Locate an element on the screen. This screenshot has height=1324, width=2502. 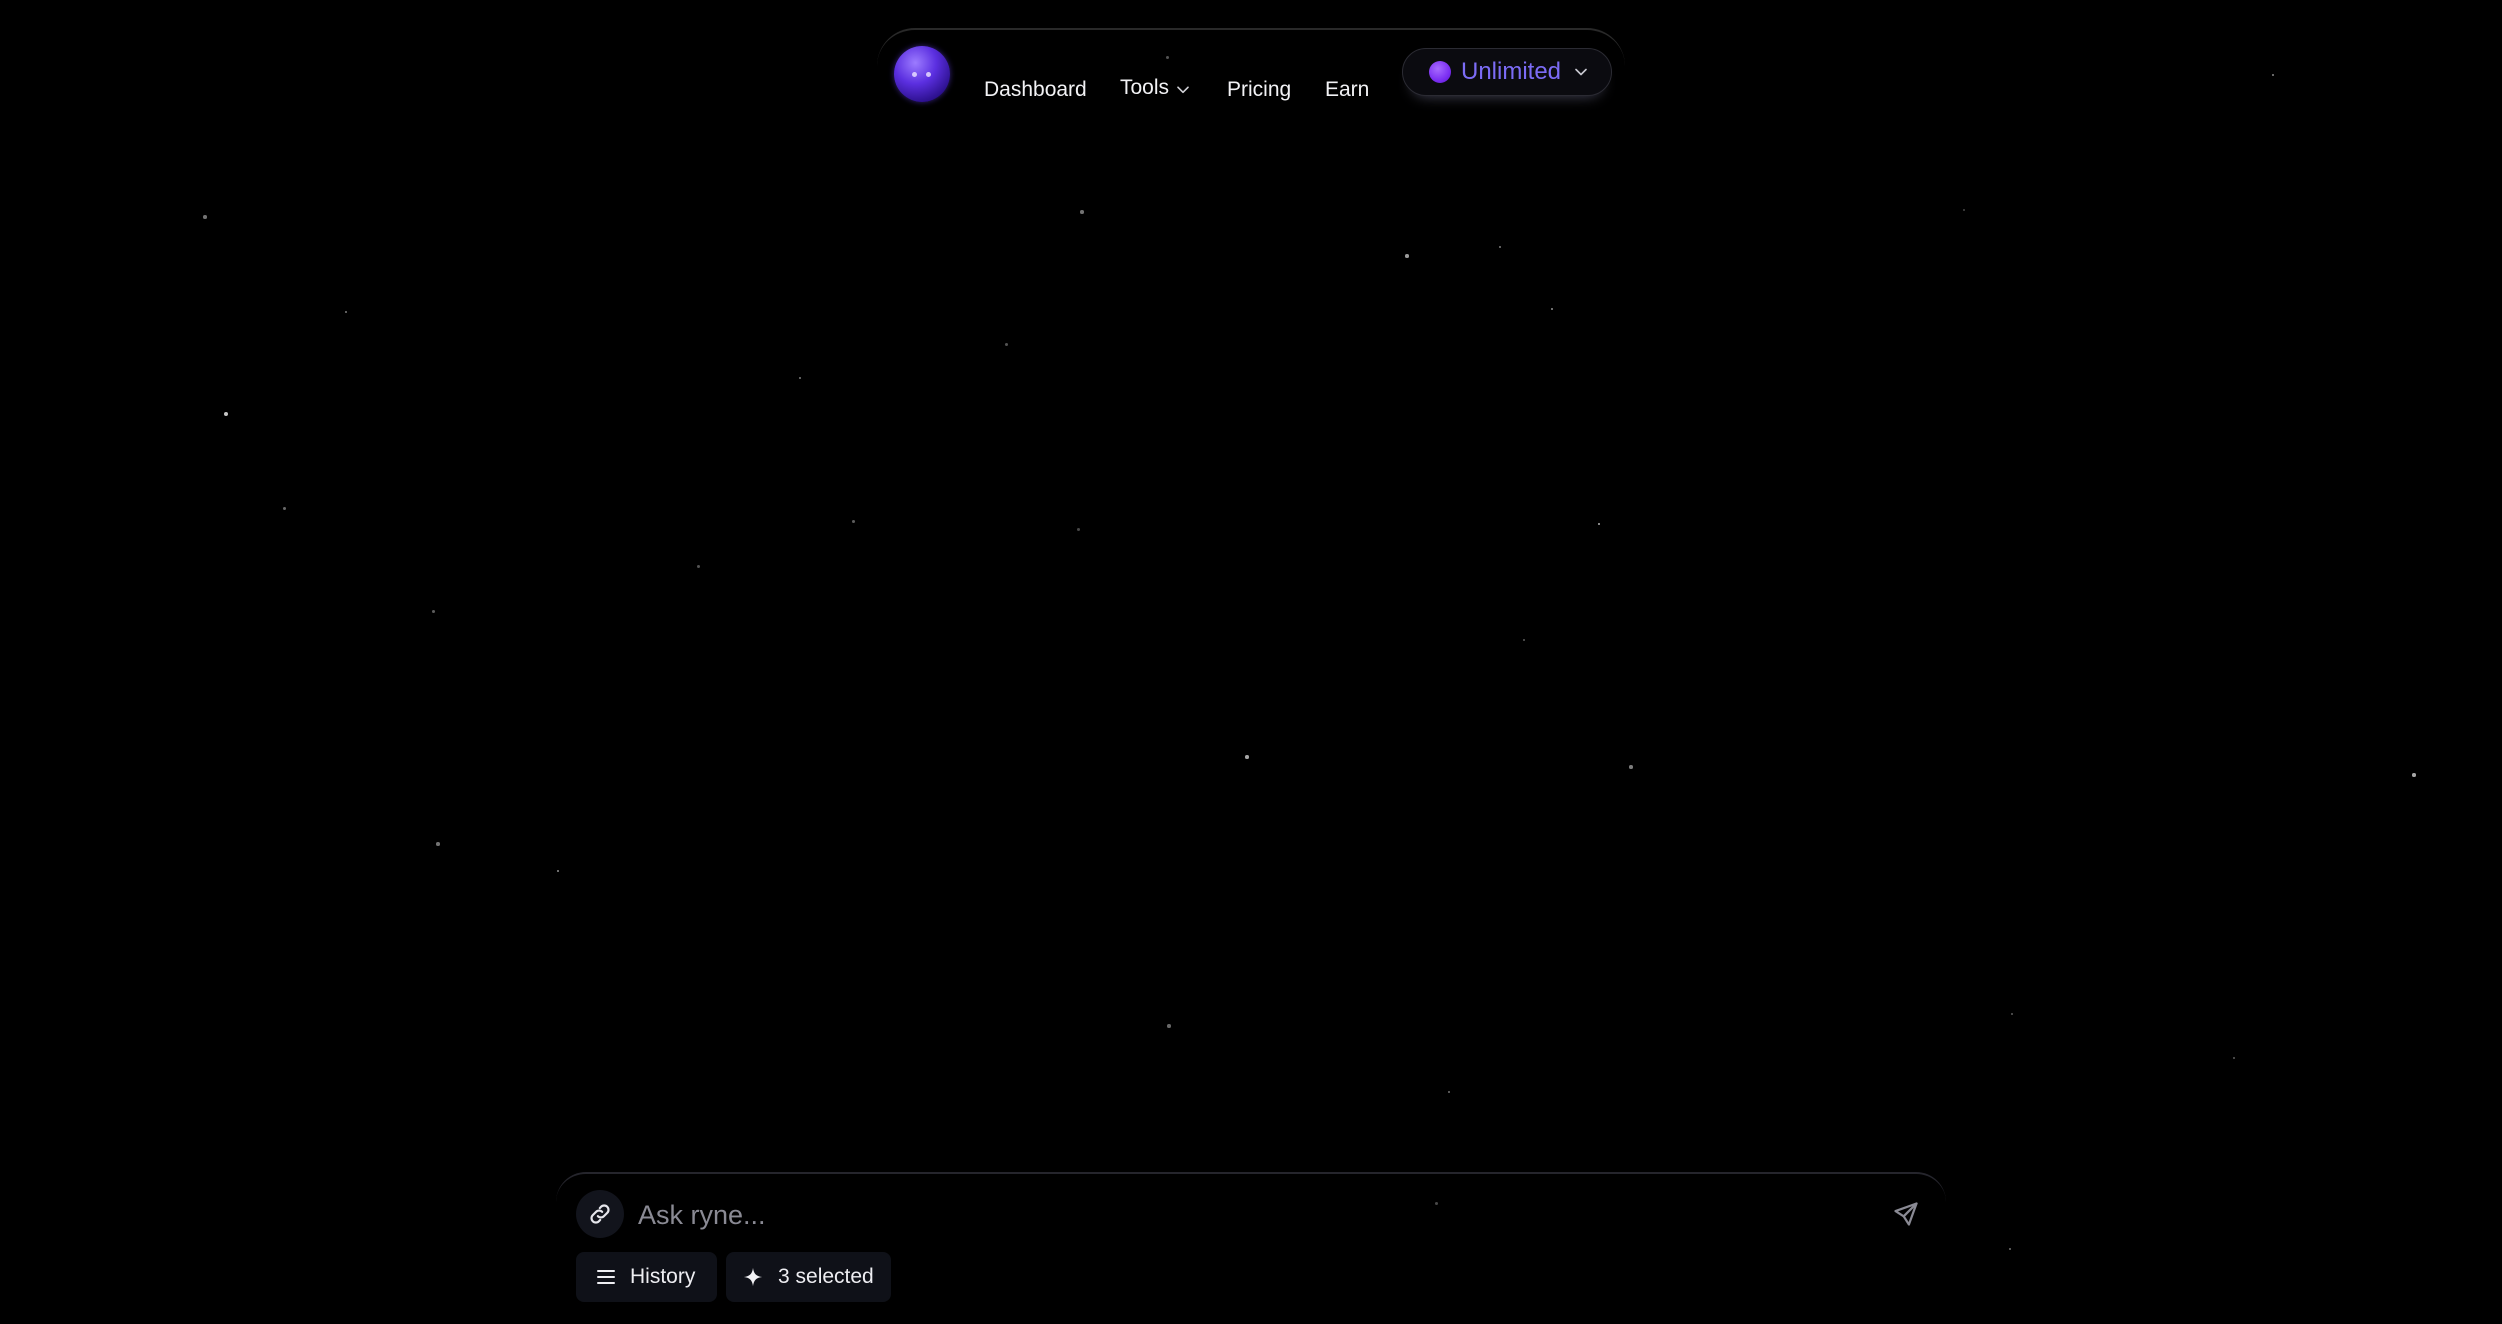
nav-pricing-link: Pricing is located at coordinates (1259, 90).